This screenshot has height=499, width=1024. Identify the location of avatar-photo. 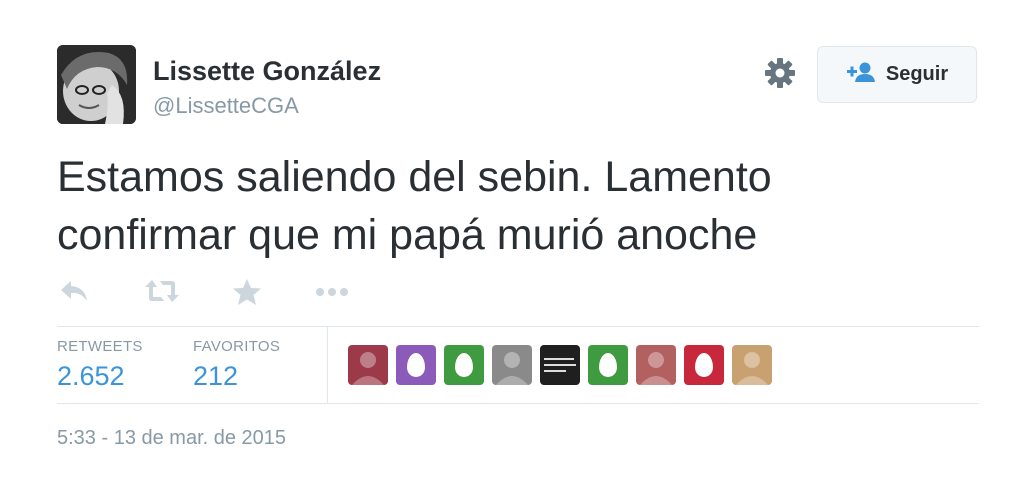
(96, 84).